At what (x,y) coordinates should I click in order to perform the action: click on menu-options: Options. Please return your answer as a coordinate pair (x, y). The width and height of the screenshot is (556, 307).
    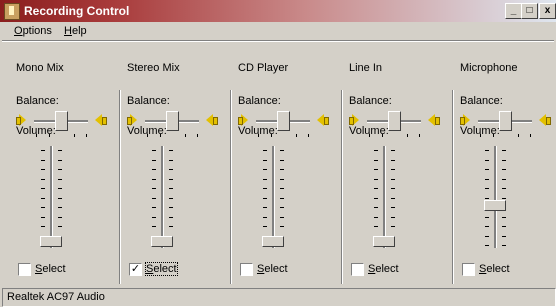
    Looking at the image, I should click on (33, 31).